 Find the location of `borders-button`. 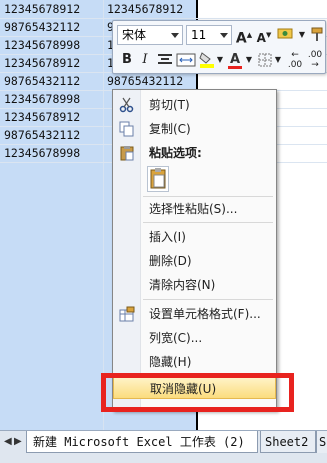

borders-button is located at coordinates (265, 60).